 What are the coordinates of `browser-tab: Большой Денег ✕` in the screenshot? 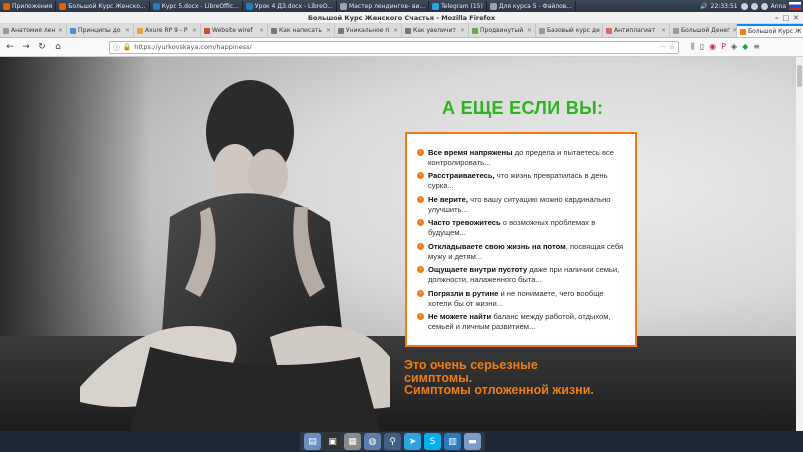 It's located at (703, 30).